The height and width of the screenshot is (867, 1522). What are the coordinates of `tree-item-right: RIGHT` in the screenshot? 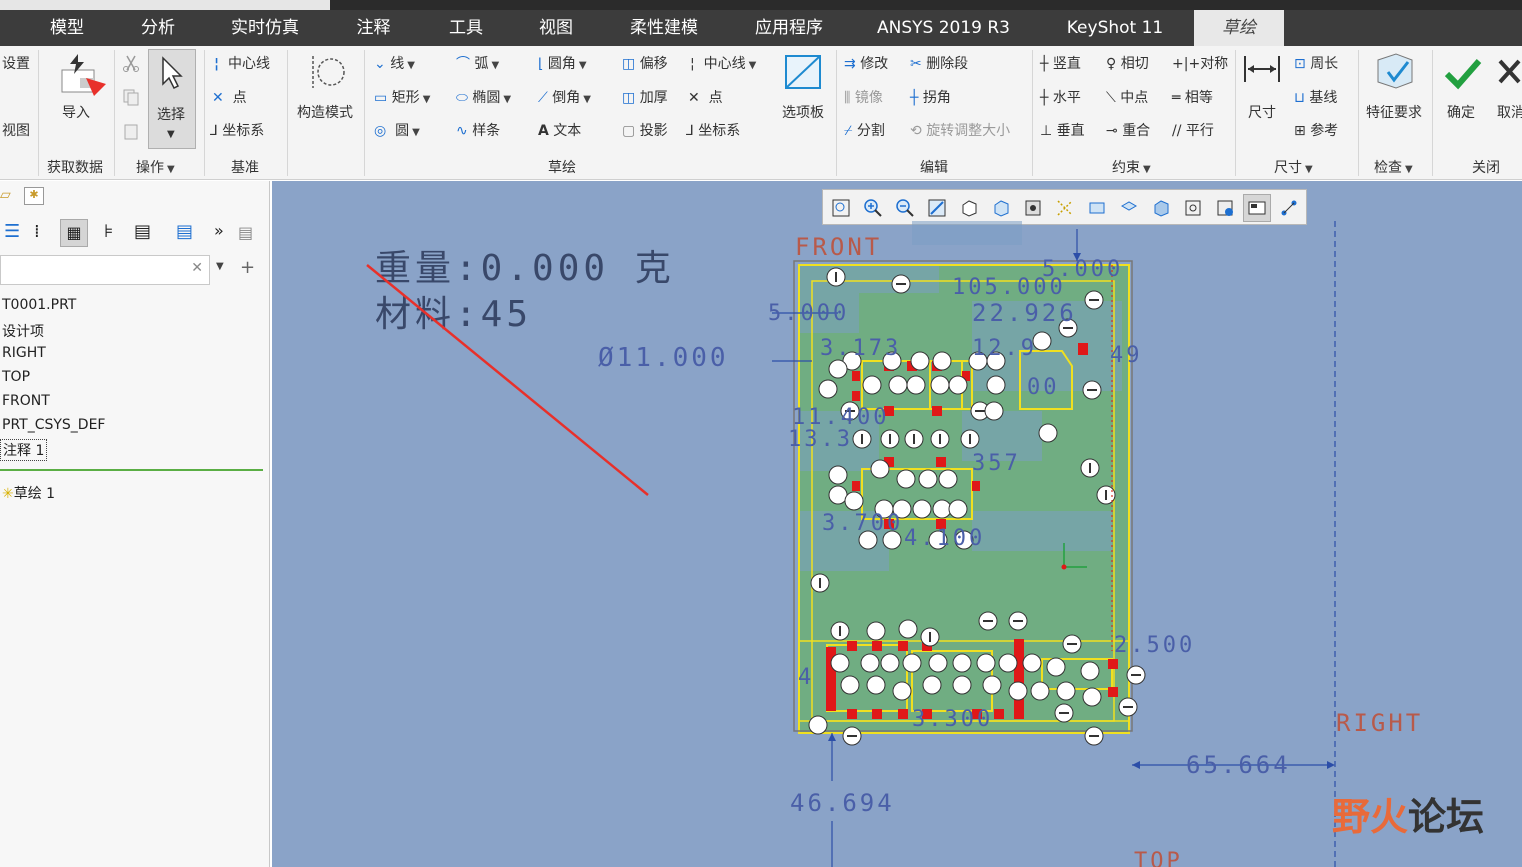 It's located at (24, 353).